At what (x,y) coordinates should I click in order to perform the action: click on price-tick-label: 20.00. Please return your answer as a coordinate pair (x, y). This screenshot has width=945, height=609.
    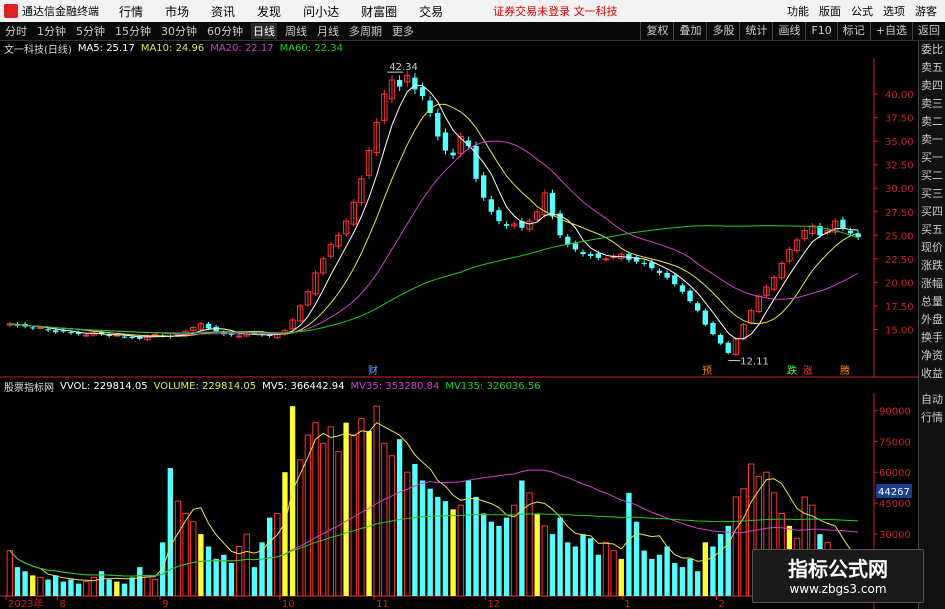
    Looking at the image, I should click on (899, 283).